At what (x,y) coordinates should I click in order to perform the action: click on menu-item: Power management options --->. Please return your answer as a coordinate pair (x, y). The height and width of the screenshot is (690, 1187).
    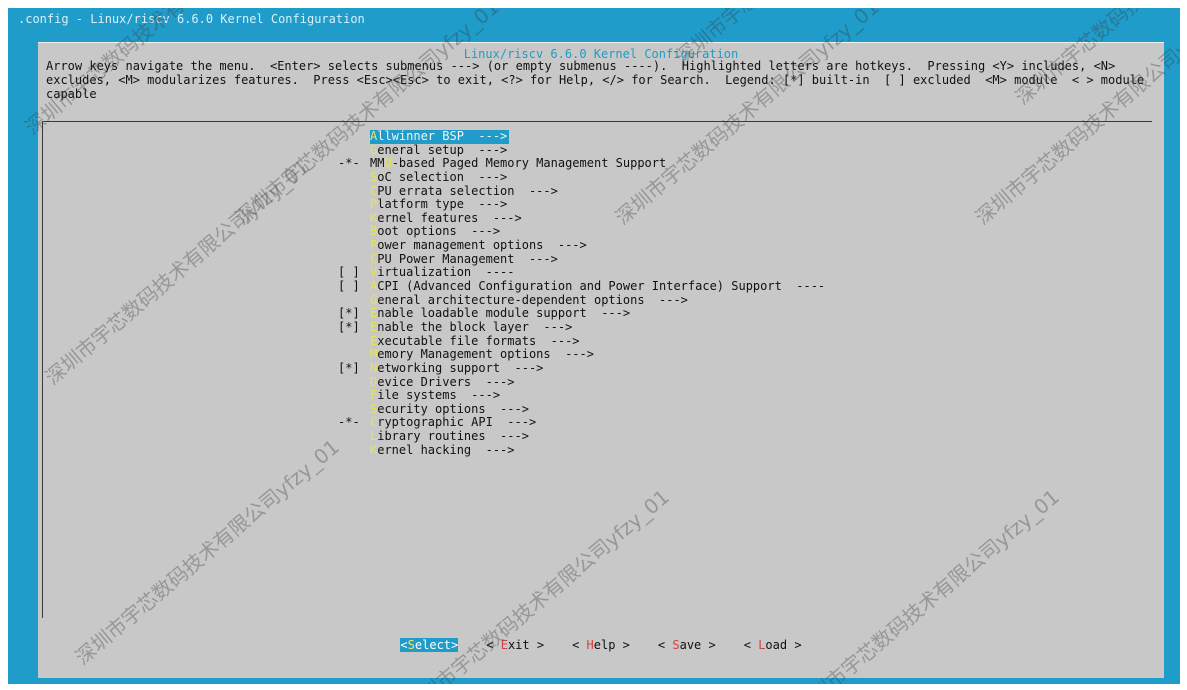
    Looking at the image, I should click on (718, 245).